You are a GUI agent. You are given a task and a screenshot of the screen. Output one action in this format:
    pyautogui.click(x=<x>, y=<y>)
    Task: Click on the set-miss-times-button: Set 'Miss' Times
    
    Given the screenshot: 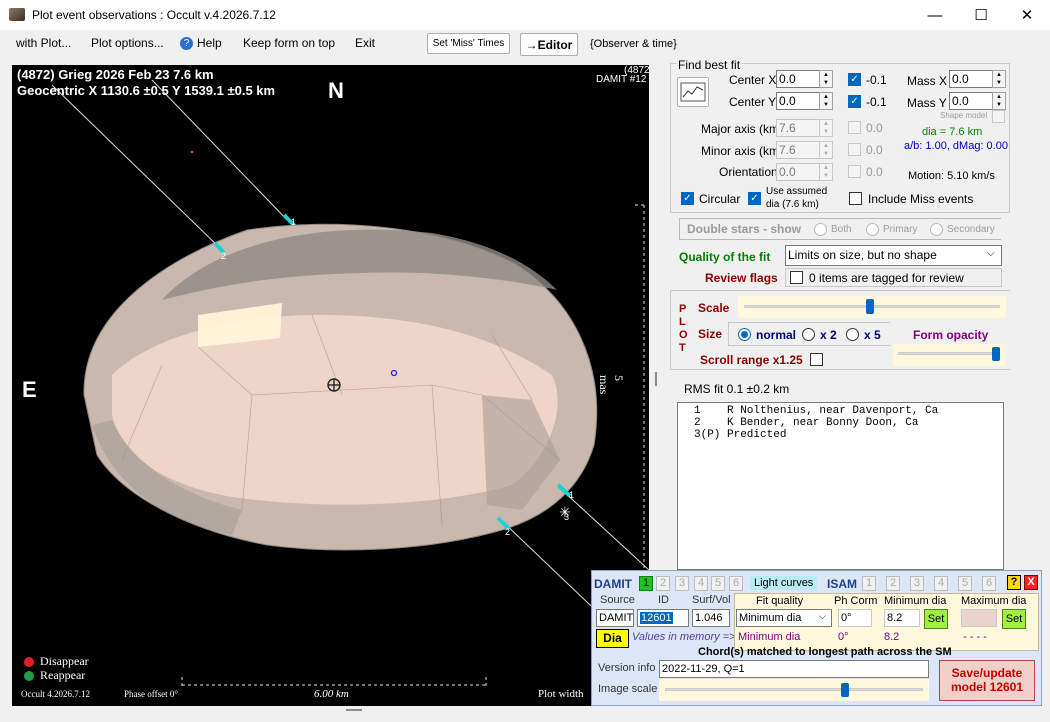 What is the action you would take?
    pyautogui.click(x=468, y=43)
    